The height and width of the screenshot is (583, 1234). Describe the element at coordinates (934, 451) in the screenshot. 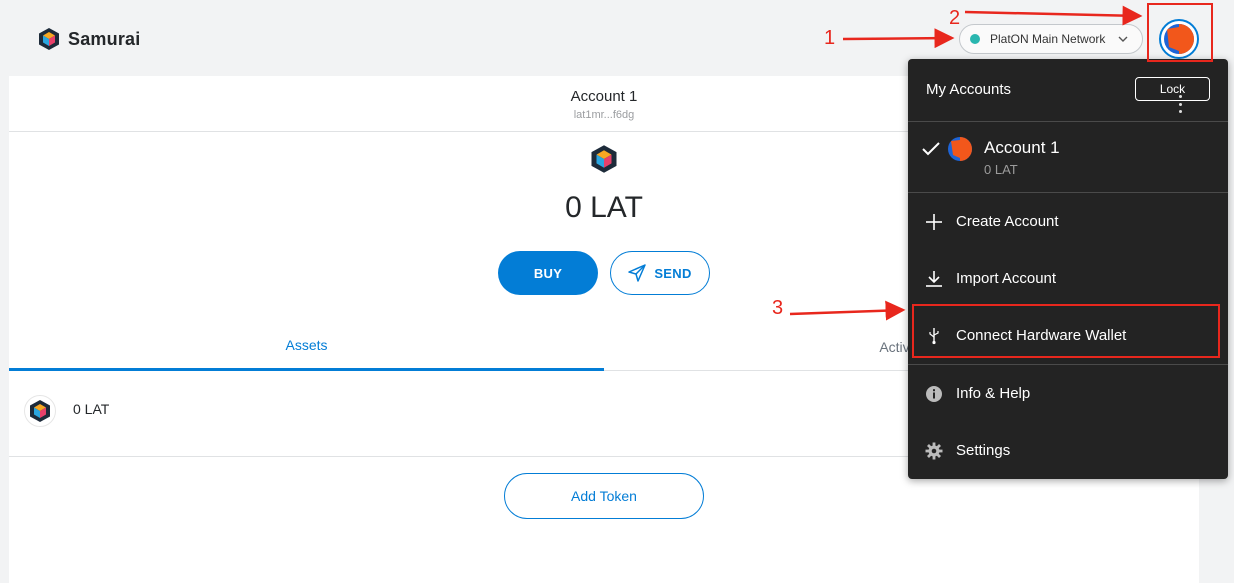

I see `gear-icon` at that location.